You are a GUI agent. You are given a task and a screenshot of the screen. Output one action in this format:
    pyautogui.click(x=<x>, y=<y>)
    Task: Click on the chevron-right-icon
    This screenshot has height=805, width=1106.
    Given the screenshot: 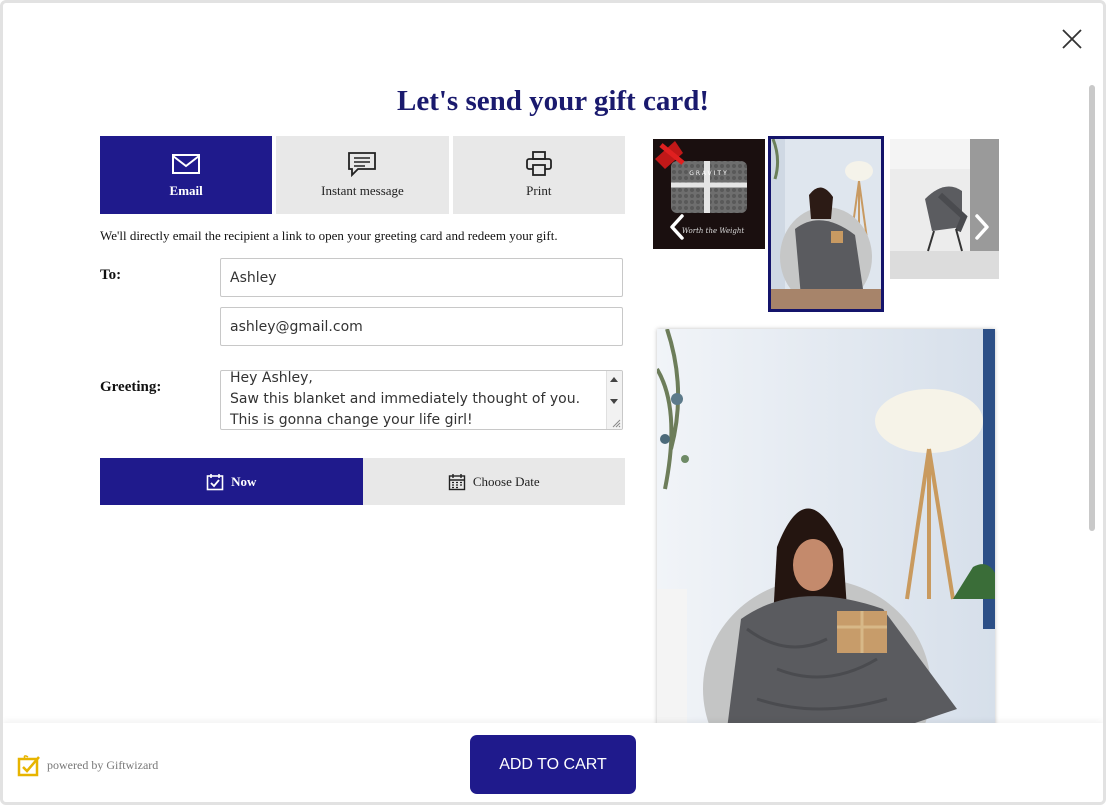 What is the action you would take?
    pyautogui.click(x=982, y=227)
    